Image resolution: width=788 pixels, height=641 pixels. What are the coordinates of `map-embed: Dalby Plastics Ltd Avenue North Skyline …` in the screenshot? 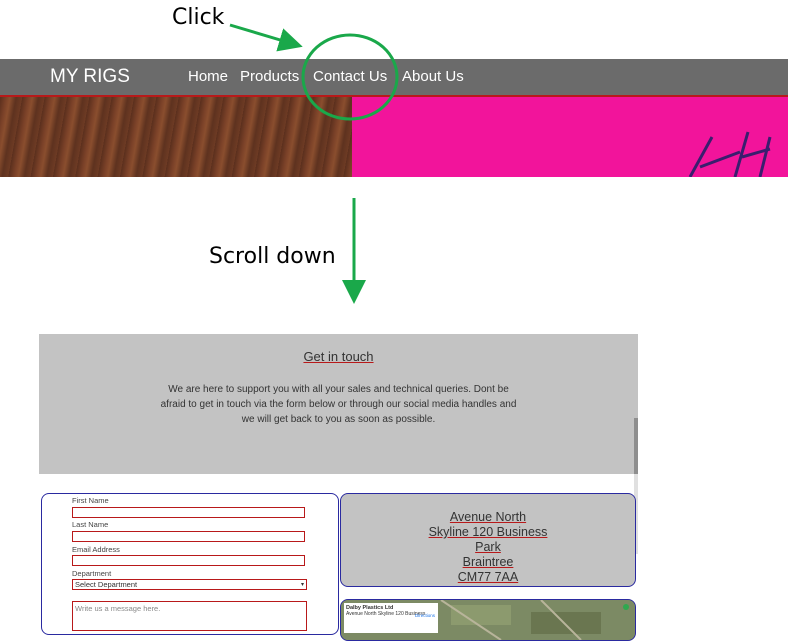 It's located at (488, 620).